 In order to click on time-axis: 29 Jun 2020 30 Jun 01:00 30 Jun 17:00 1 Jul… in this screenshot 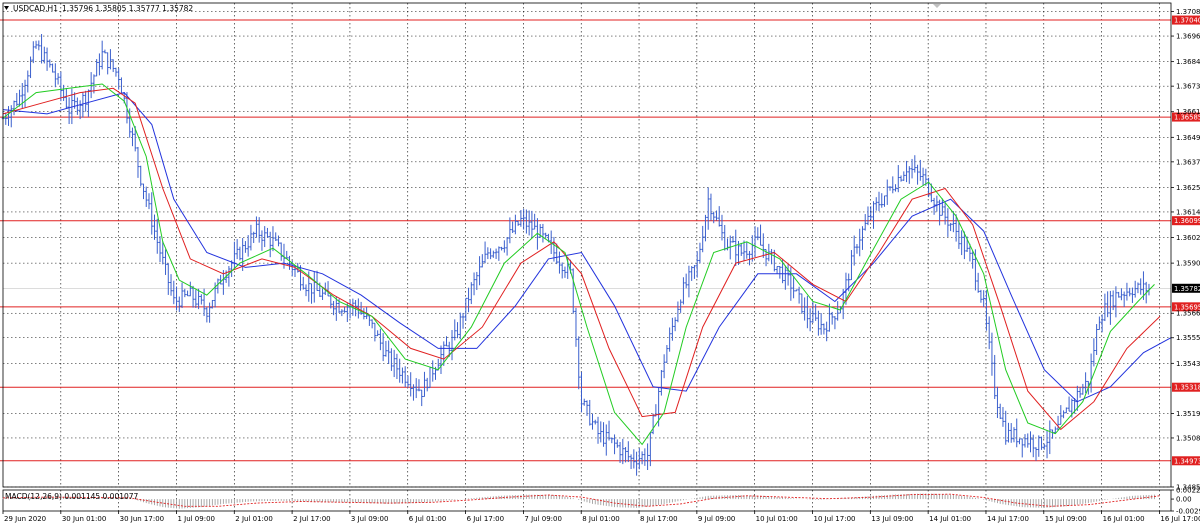, I will do `click(601, 517)`.